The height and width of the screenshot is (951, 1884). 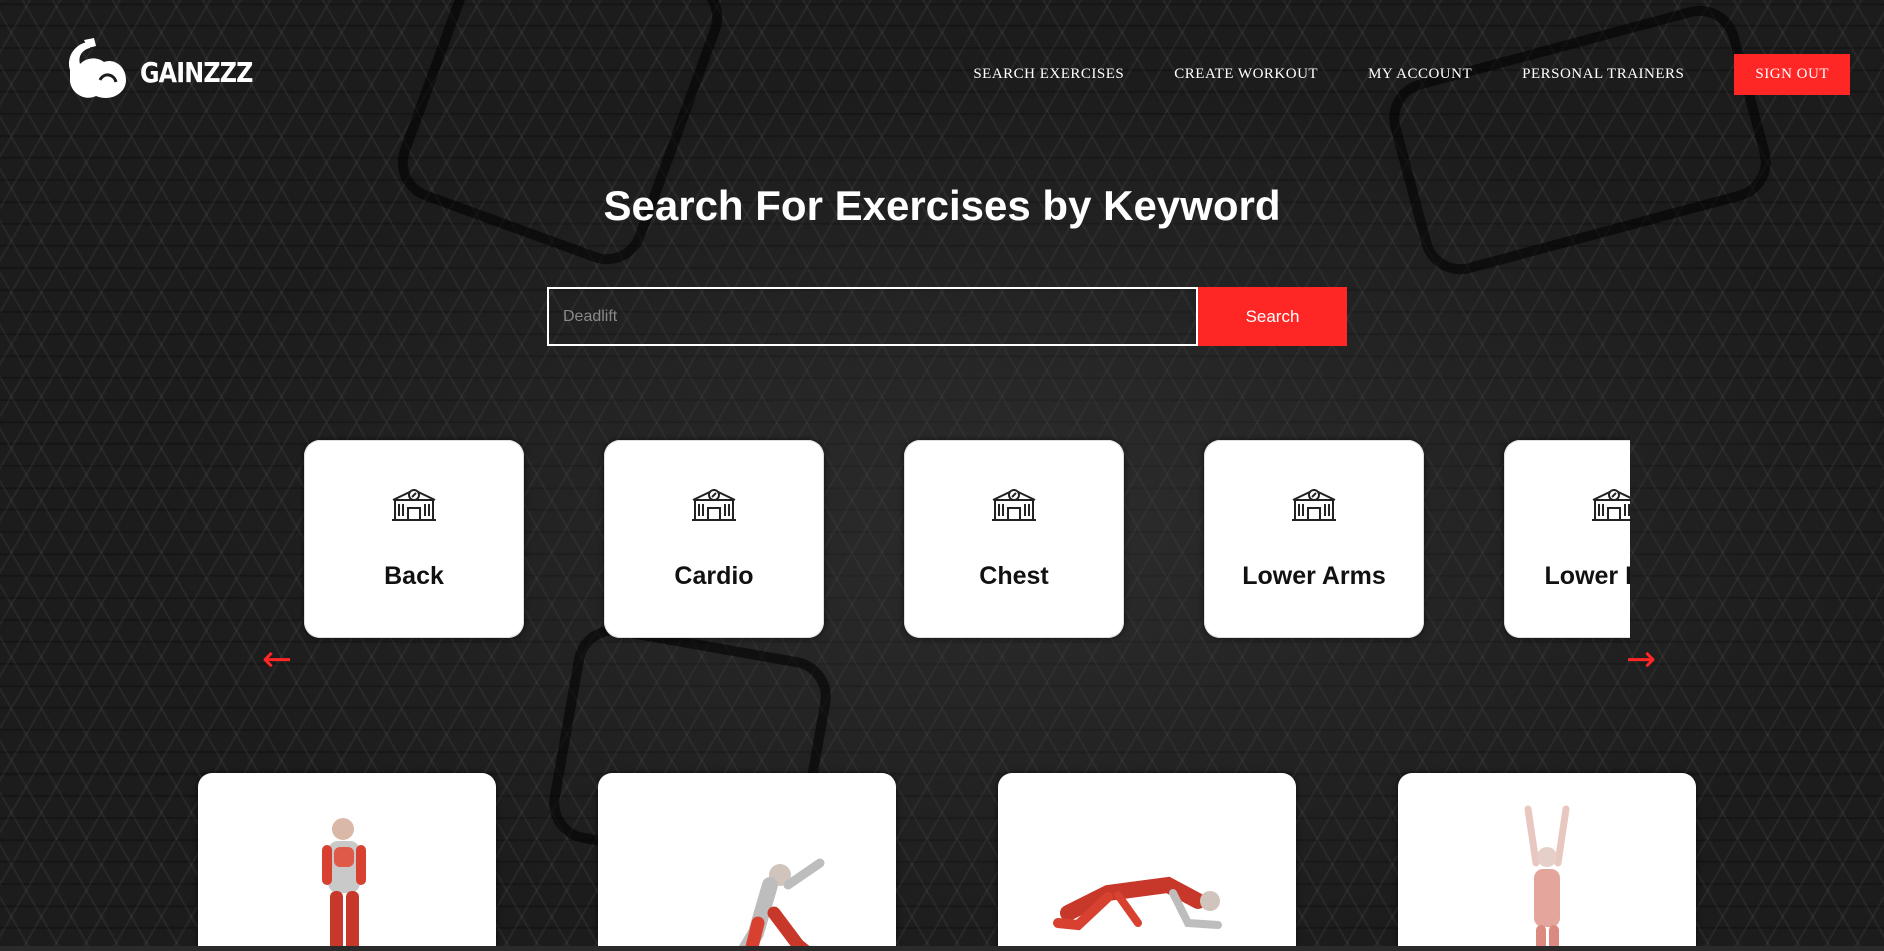 What do you see at coordinates (1014, 539) in the screenshot?
I see `category-card-chest: Chest` at bounding box center [1014, 539].